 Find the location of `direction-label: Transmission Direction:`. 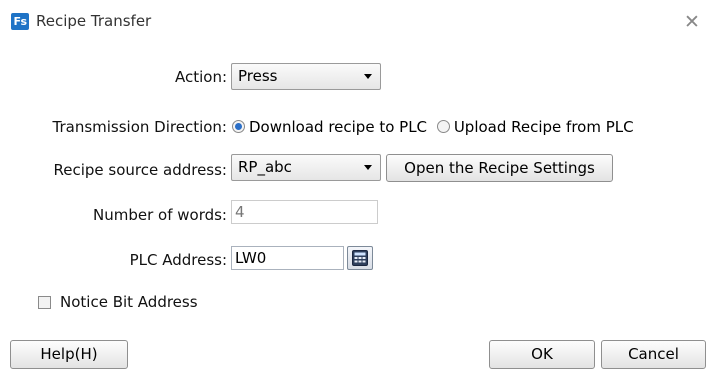

direction-label: Transmission Direction: is located at coordinates (140, 127).